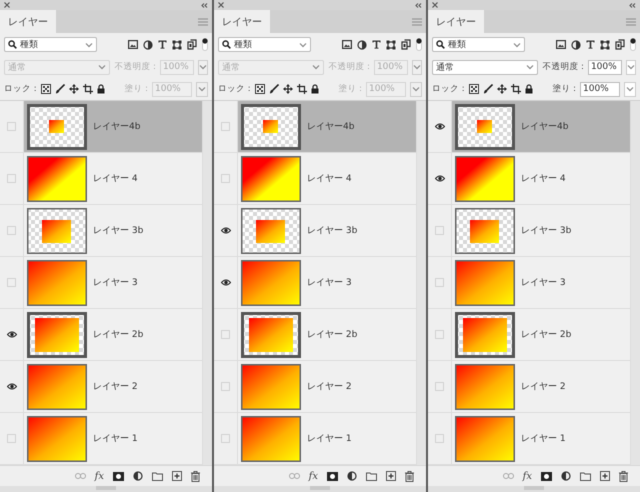  Describe the element at coordinates (478, 44) in the screenshot. I see `filter-dropdown: 種類` at that location.